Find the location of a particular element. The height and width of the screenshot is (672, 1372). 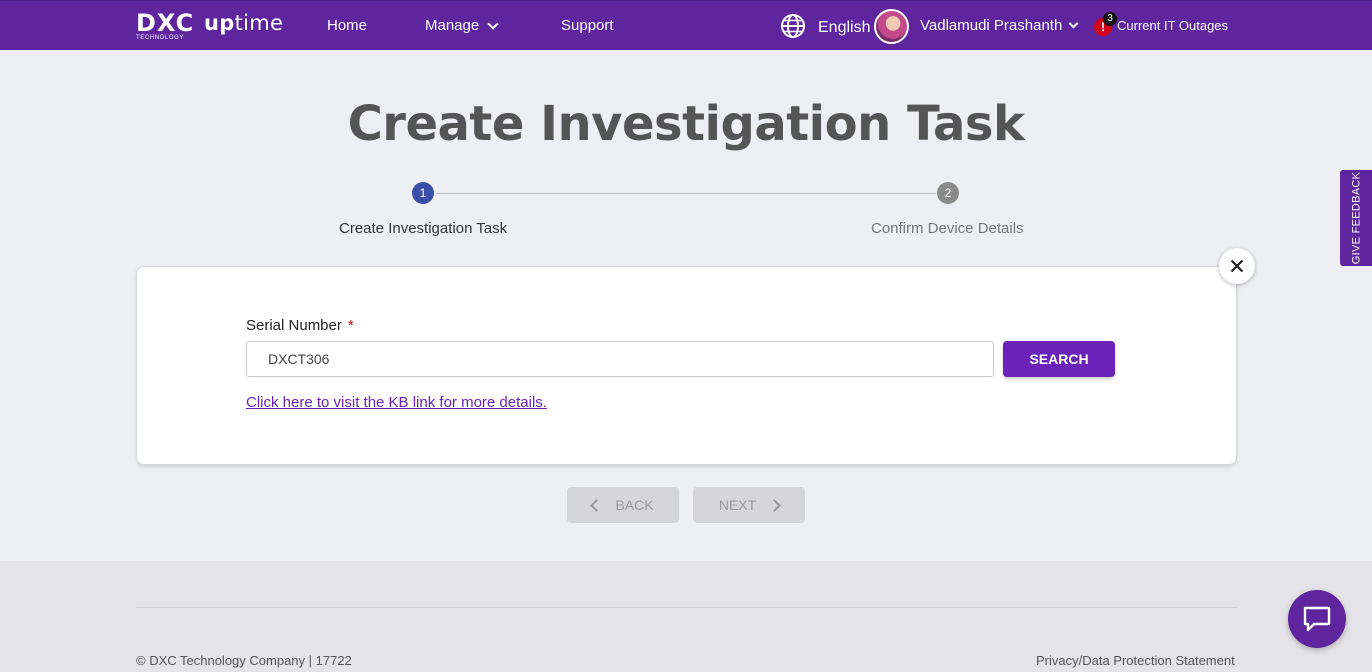

search-button: SEARCH is located at coordinates (1059, 359).